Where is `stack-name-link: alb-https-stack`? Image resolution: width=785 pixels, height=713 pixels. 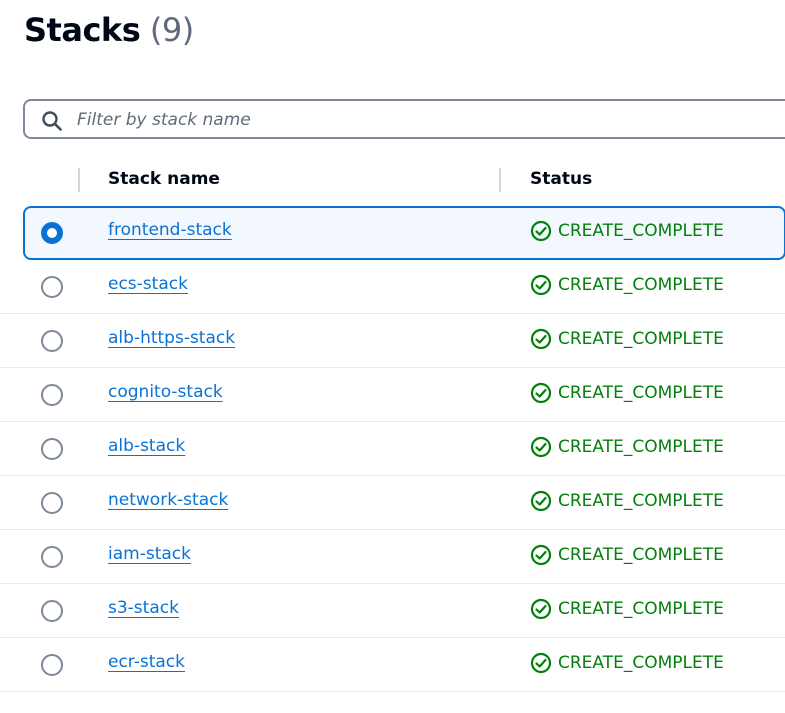 stack-name-link: alb-https-stack is located at coordinates (171, 338).